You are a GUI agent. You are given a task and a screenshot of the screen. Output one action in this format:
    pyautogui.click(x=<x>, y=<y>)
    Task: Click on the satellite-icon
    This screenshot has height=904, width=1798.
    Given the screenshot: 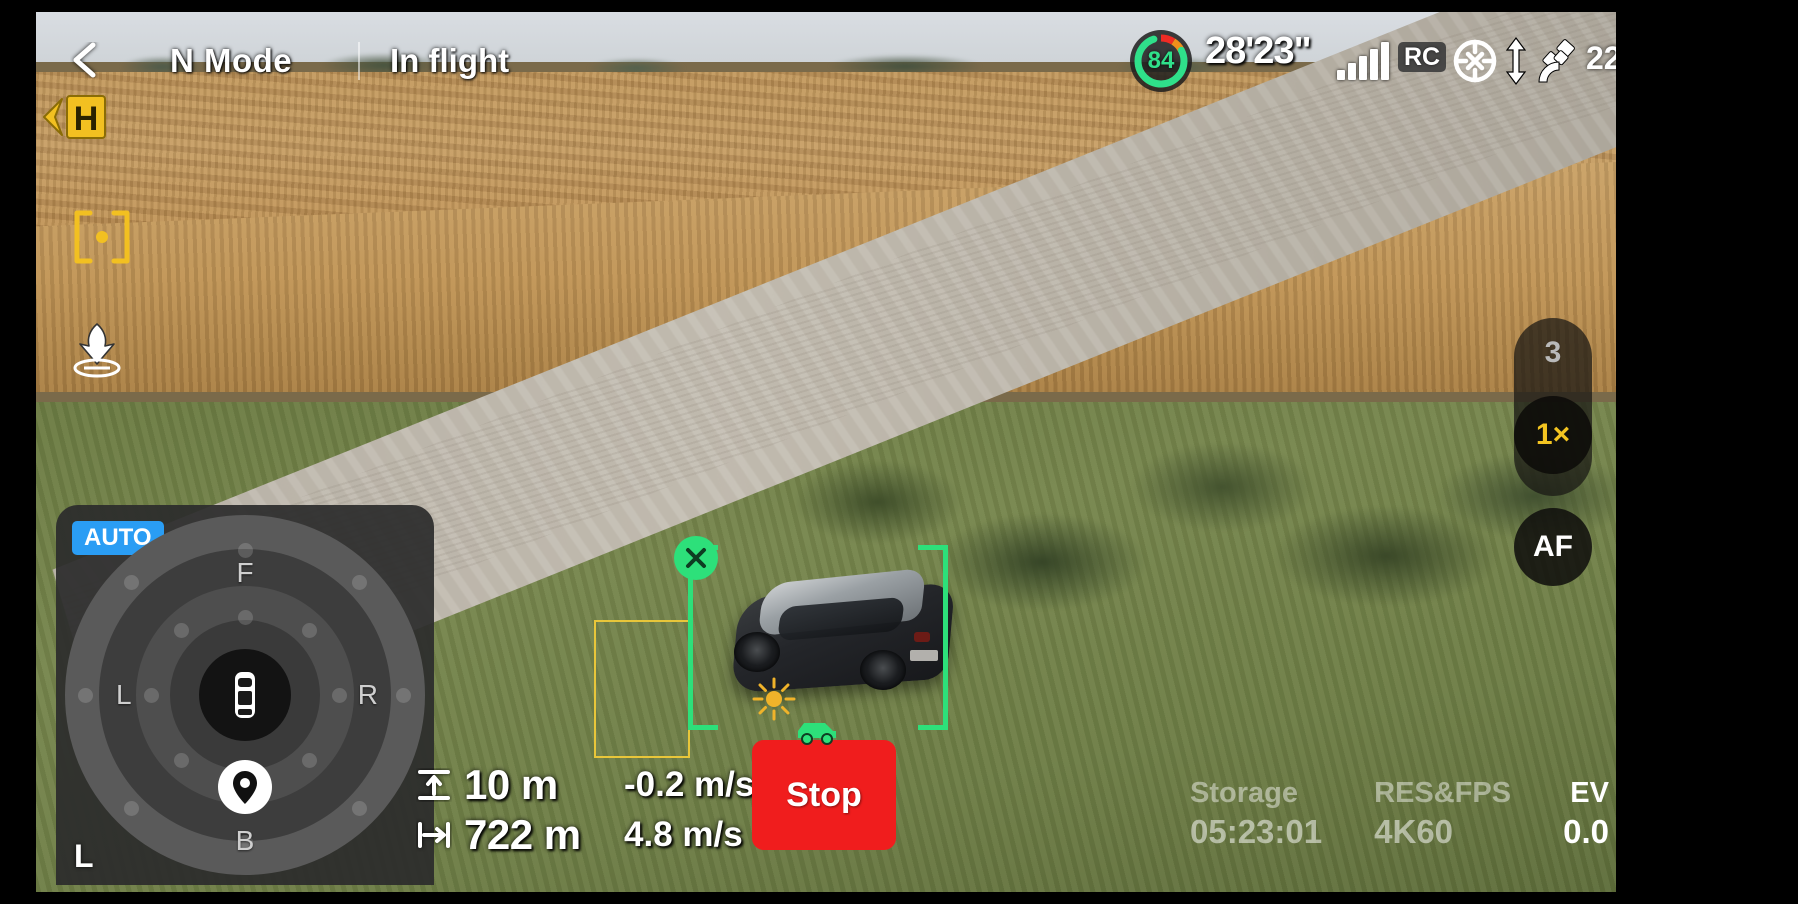 What is the action you would take?
    pyautogui.click(x=1561, y=61)
    